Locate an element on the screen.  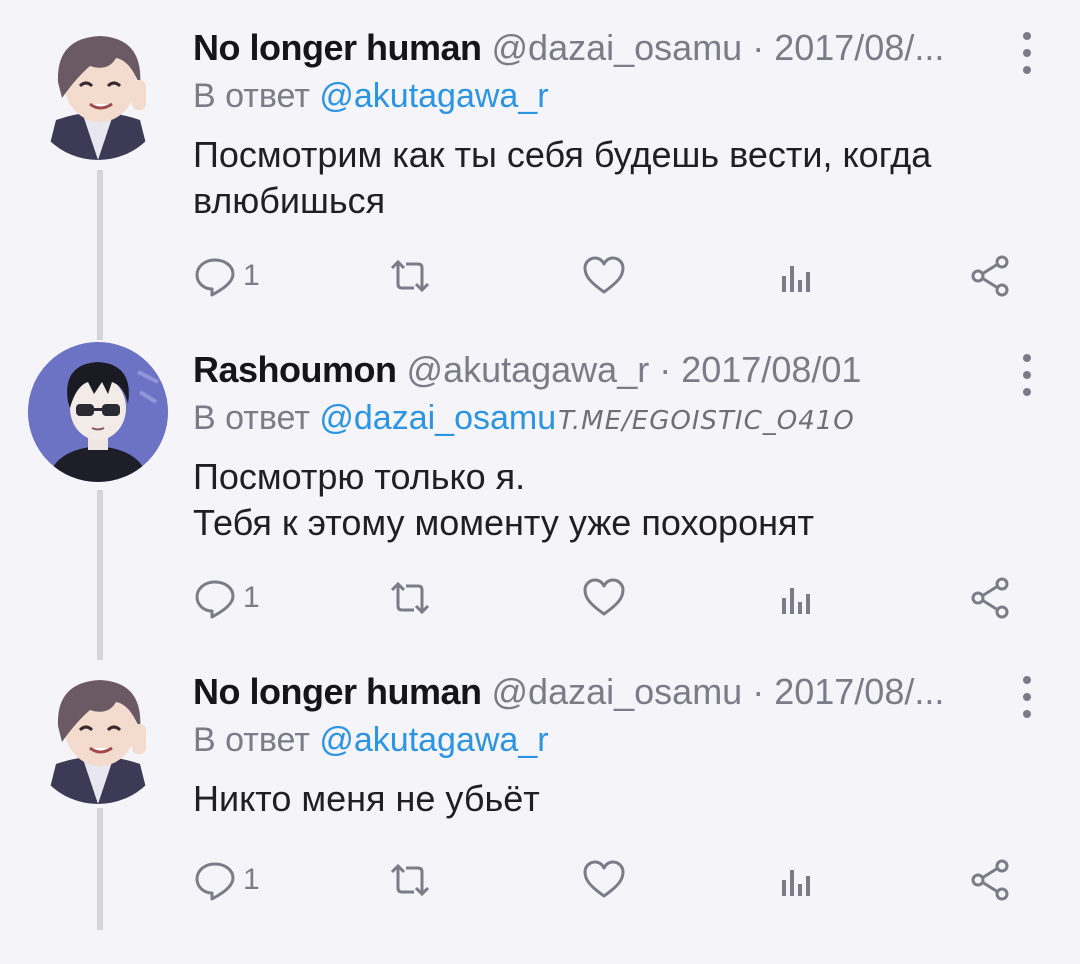
display-name: Rashoumon is located at coordinates (295, 369).